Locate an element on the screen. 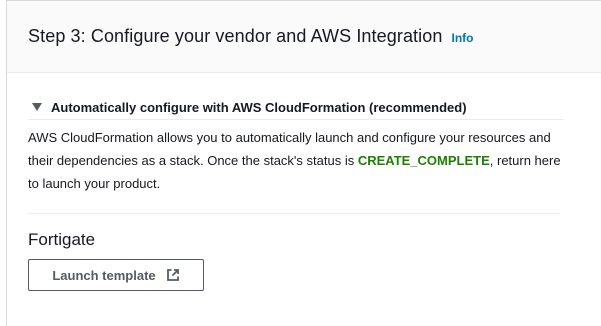  info-link: Info is located at coordinates (462, 38).